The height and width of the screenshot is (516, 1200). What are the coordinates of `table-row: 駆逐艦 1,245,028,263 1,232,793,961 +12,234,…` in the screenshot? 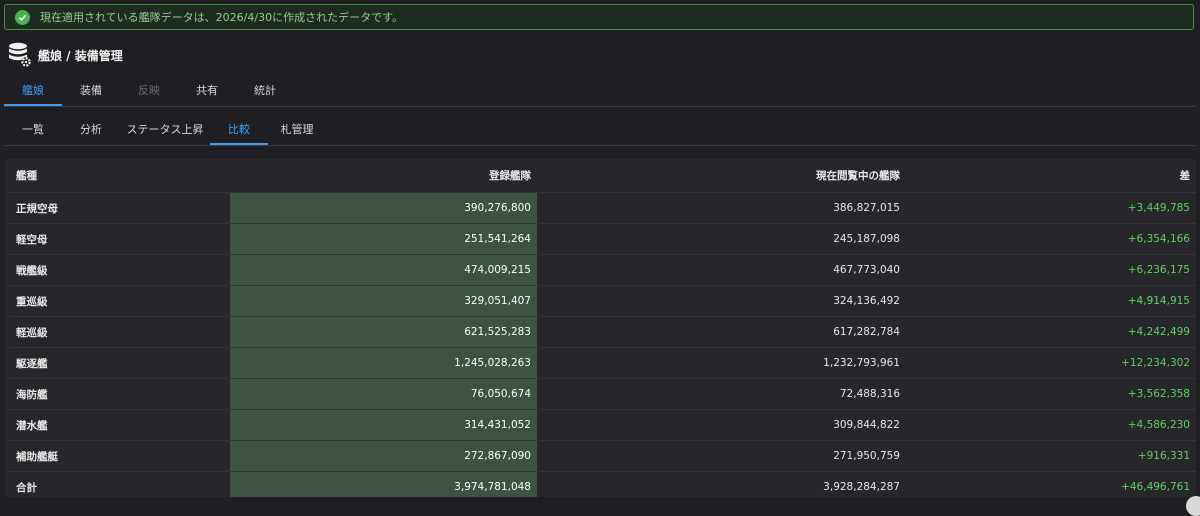 It's located at (603, 363).